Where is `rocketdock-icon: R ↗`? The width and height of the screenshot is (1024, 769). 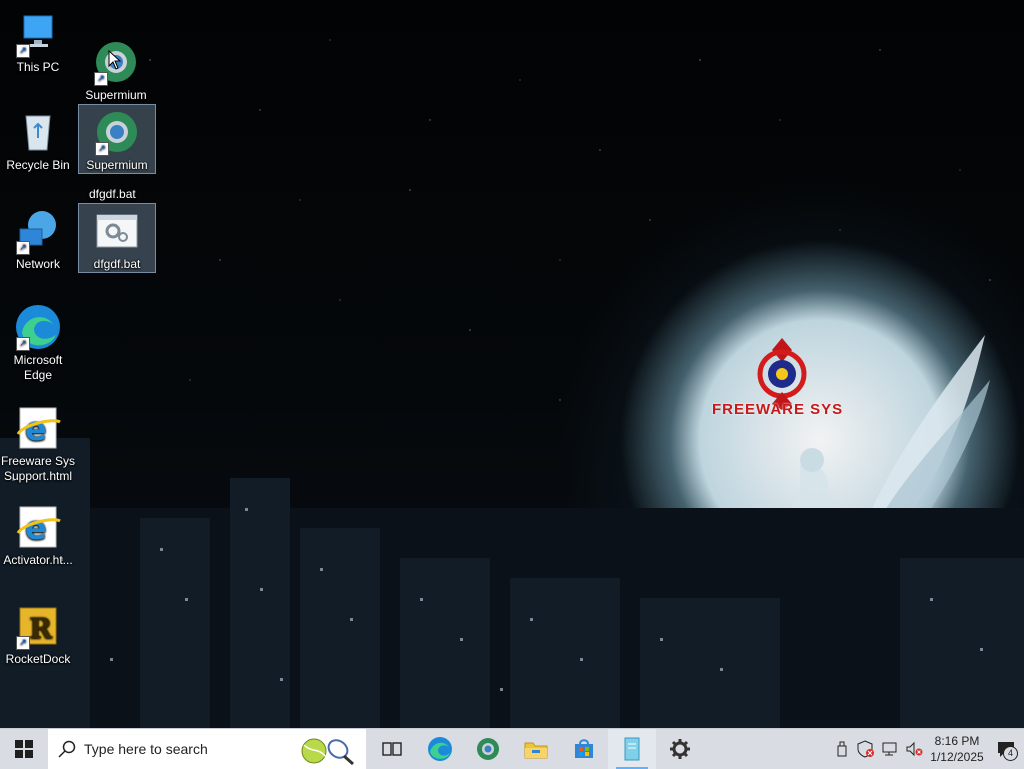 rocketdock-icon: R ↗ is located at coordinates (38, 626).